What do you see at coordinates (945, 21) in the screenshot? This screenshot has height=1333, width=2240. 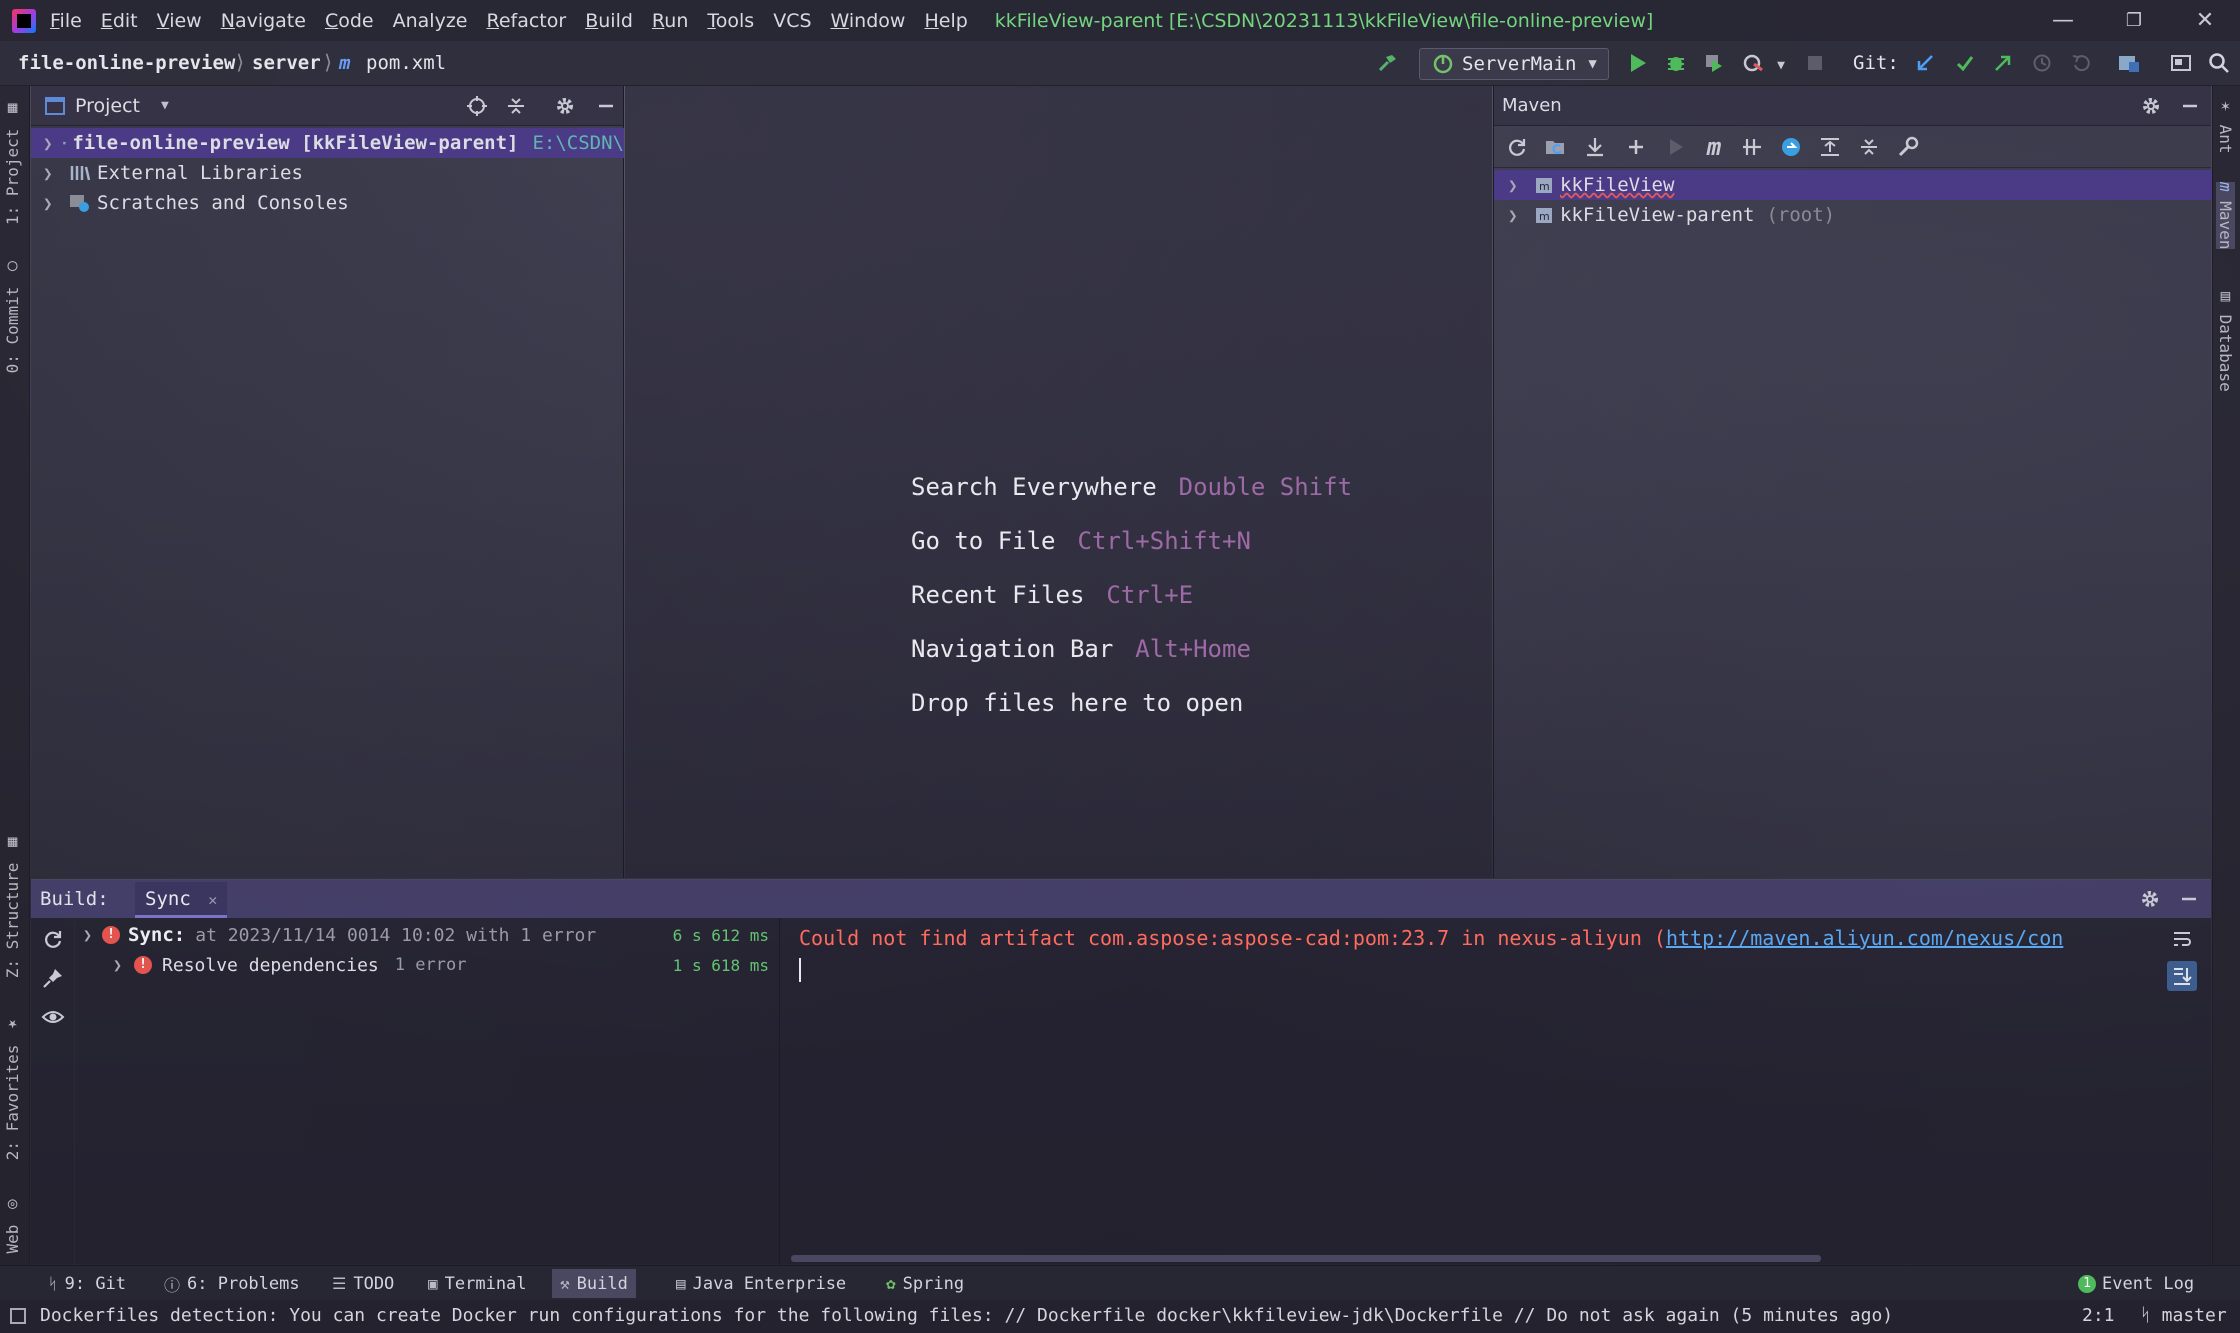 I see `menu-help: Help` at bounding box center [945, 21].